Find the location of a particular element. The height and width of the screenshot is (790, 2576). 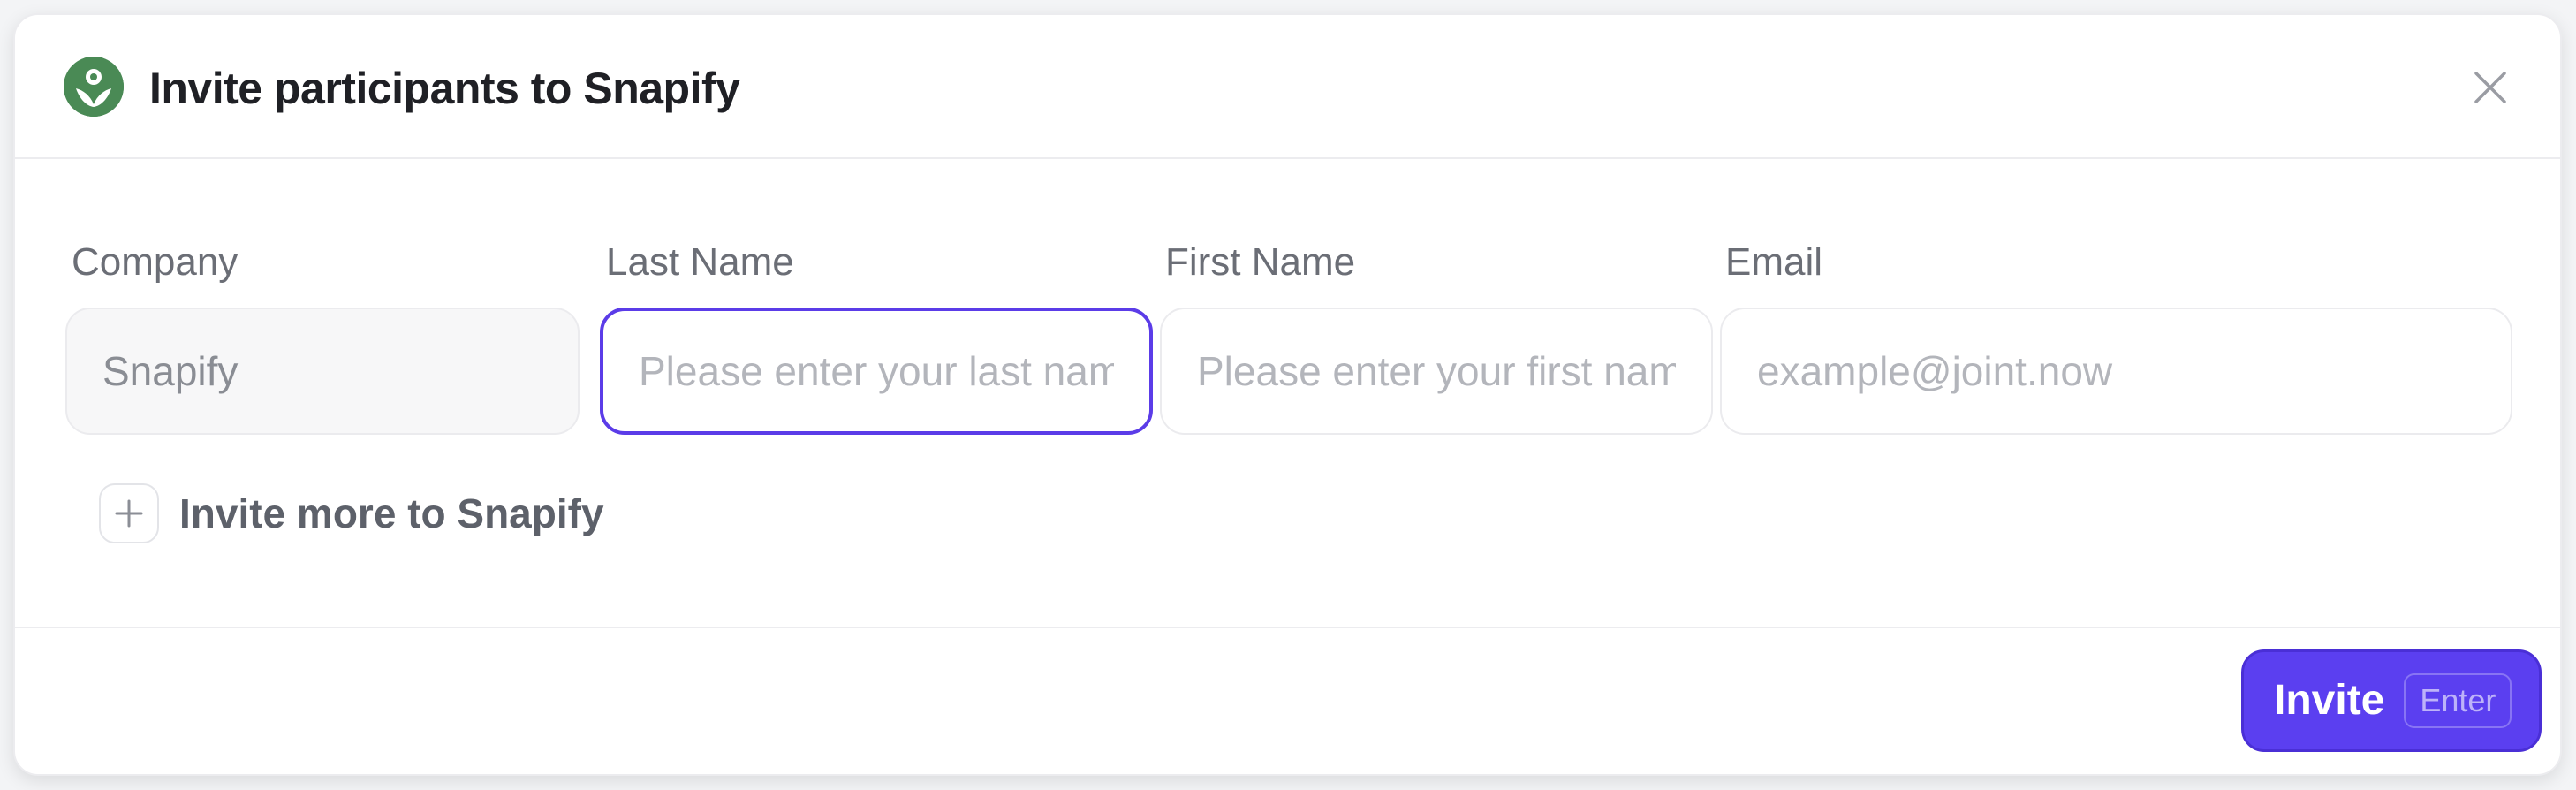

first-name-label: First Name is located at coordinates (1260, 262).